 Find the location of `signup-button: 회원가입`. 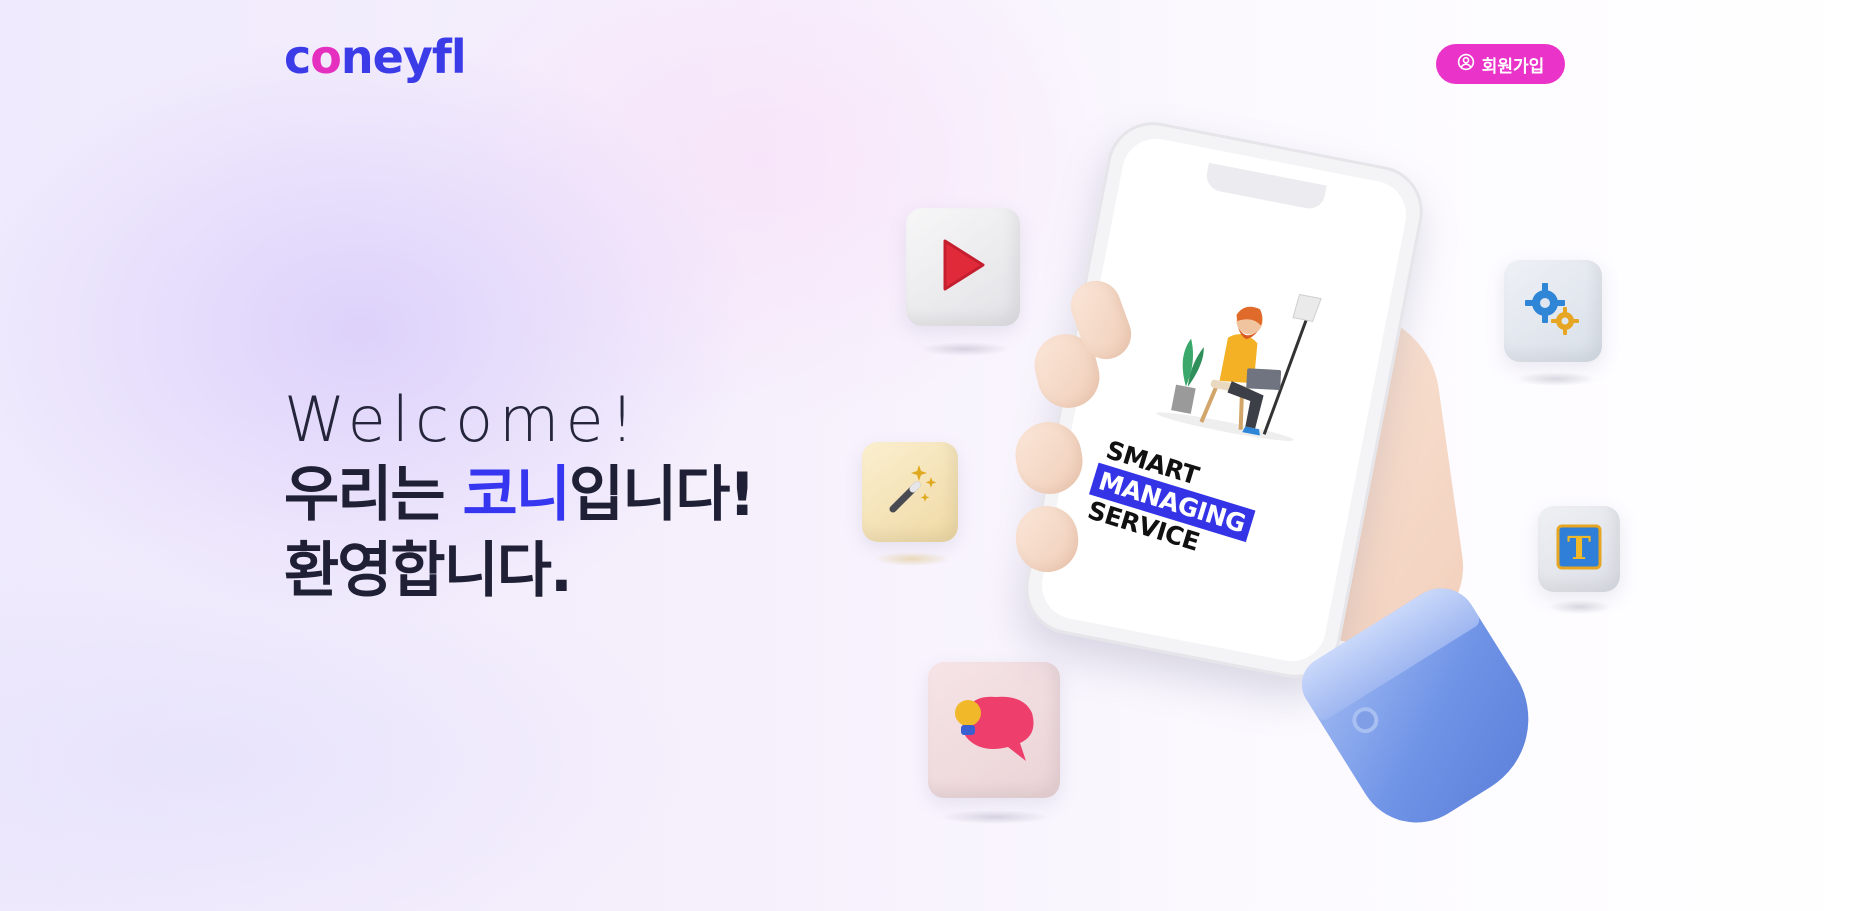

signup-button: 회원가입 is located at coordinates (1500, 64).